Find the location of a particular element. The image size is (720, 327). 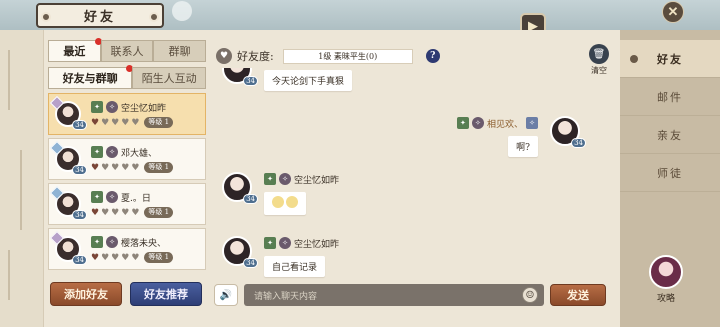

window-title: 好友 is located at coordinates (100, 15).